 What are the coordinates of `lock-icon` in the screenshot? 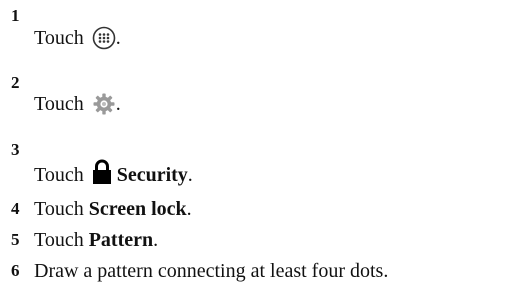 It's located at (102, 172).